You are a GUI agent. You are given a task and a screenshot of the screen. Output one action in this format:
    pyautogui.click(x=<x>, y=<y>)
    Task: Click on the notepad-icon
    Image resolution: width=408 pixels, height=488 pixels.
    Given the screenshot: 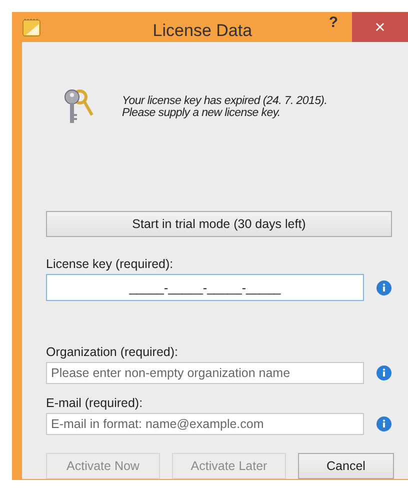 What is the action you would take?
    pyautogui.click(x=32, y=28)
    